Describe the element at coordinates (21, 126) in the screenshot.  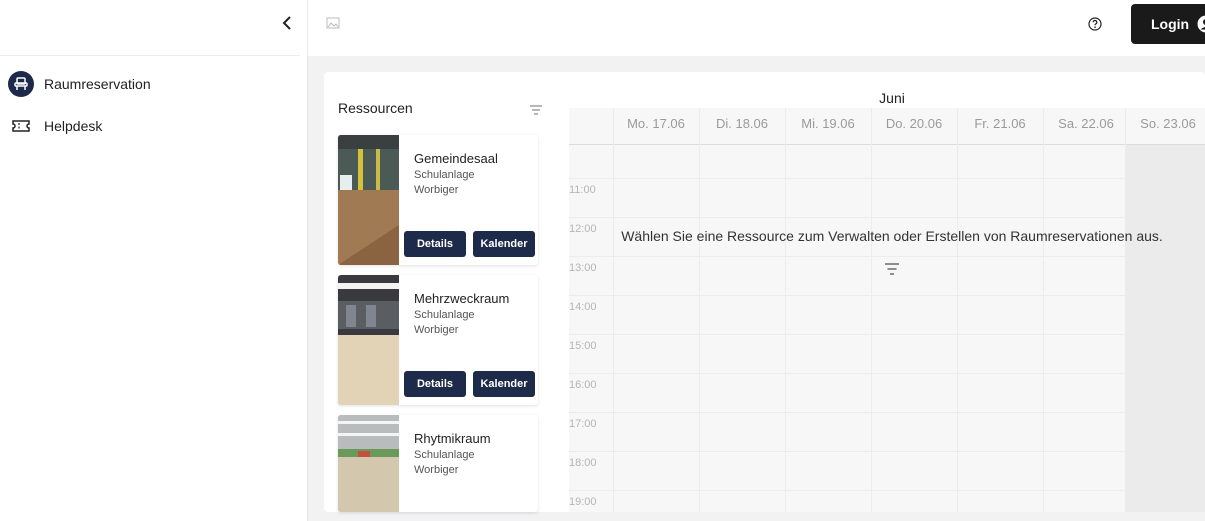
I see `ticket-icon` at that location.